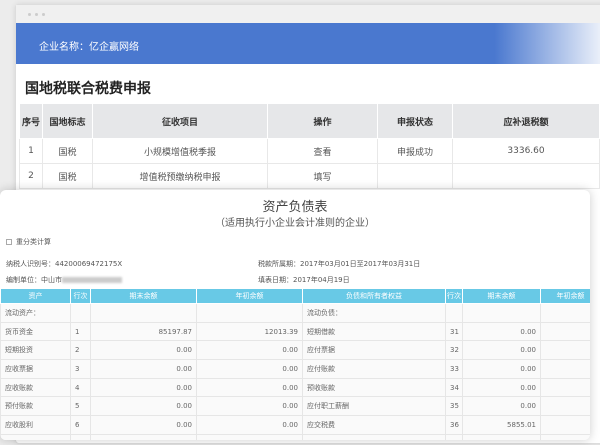 The width and height of the screenshot is (600, 445). What do you see at coordinates (35, 296) in the screenshot?
I see `column-header: 资产` at bounding box center [35, 296].